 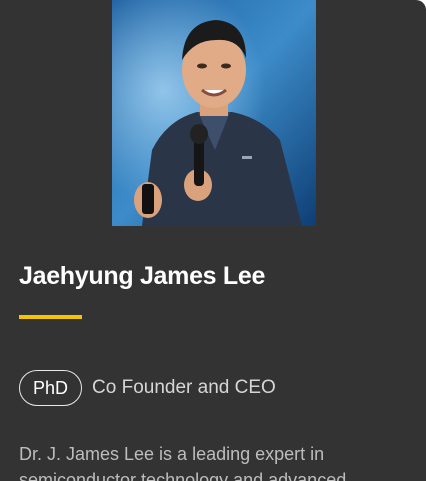 I want to click on speaker-name: Jaehyung James Lee, so click(x=142, y=276).